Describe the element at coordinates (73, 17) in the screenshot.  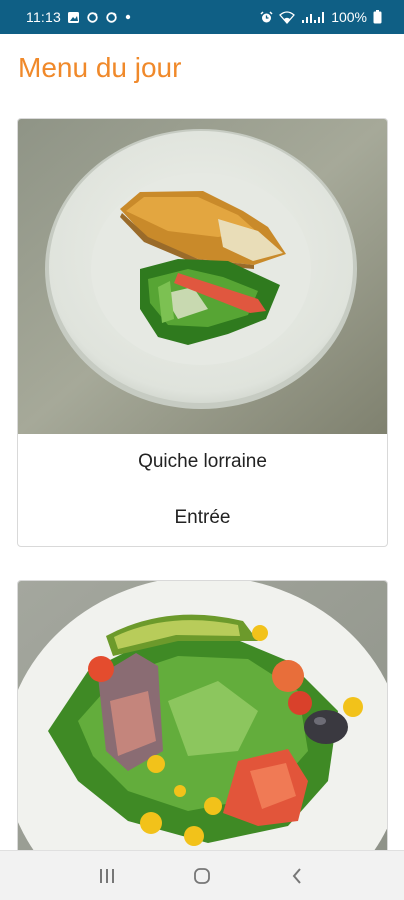
I see `photo-icon` at that location.